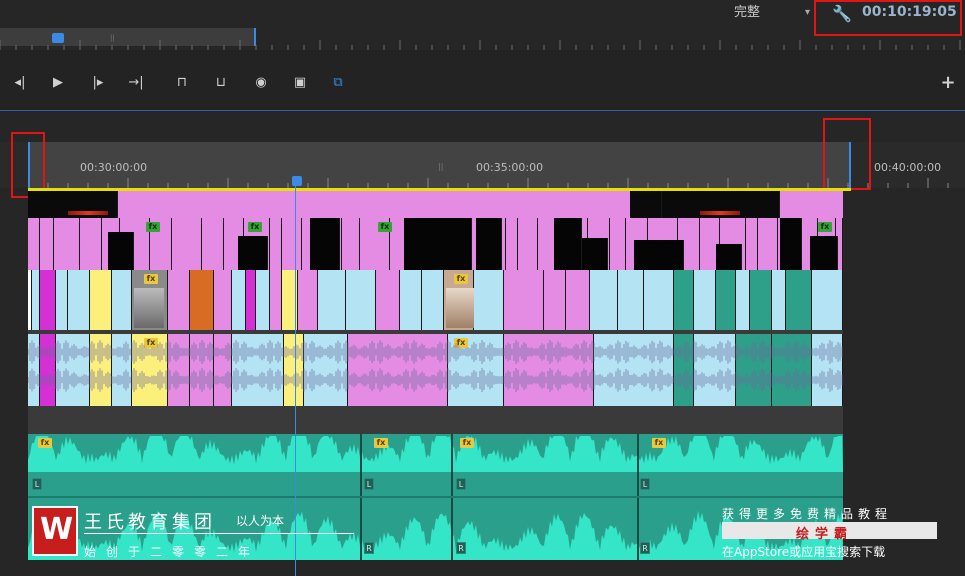 The height and width of the screenshot is (576, 965). I want to click on playhead, so click(297, 181).